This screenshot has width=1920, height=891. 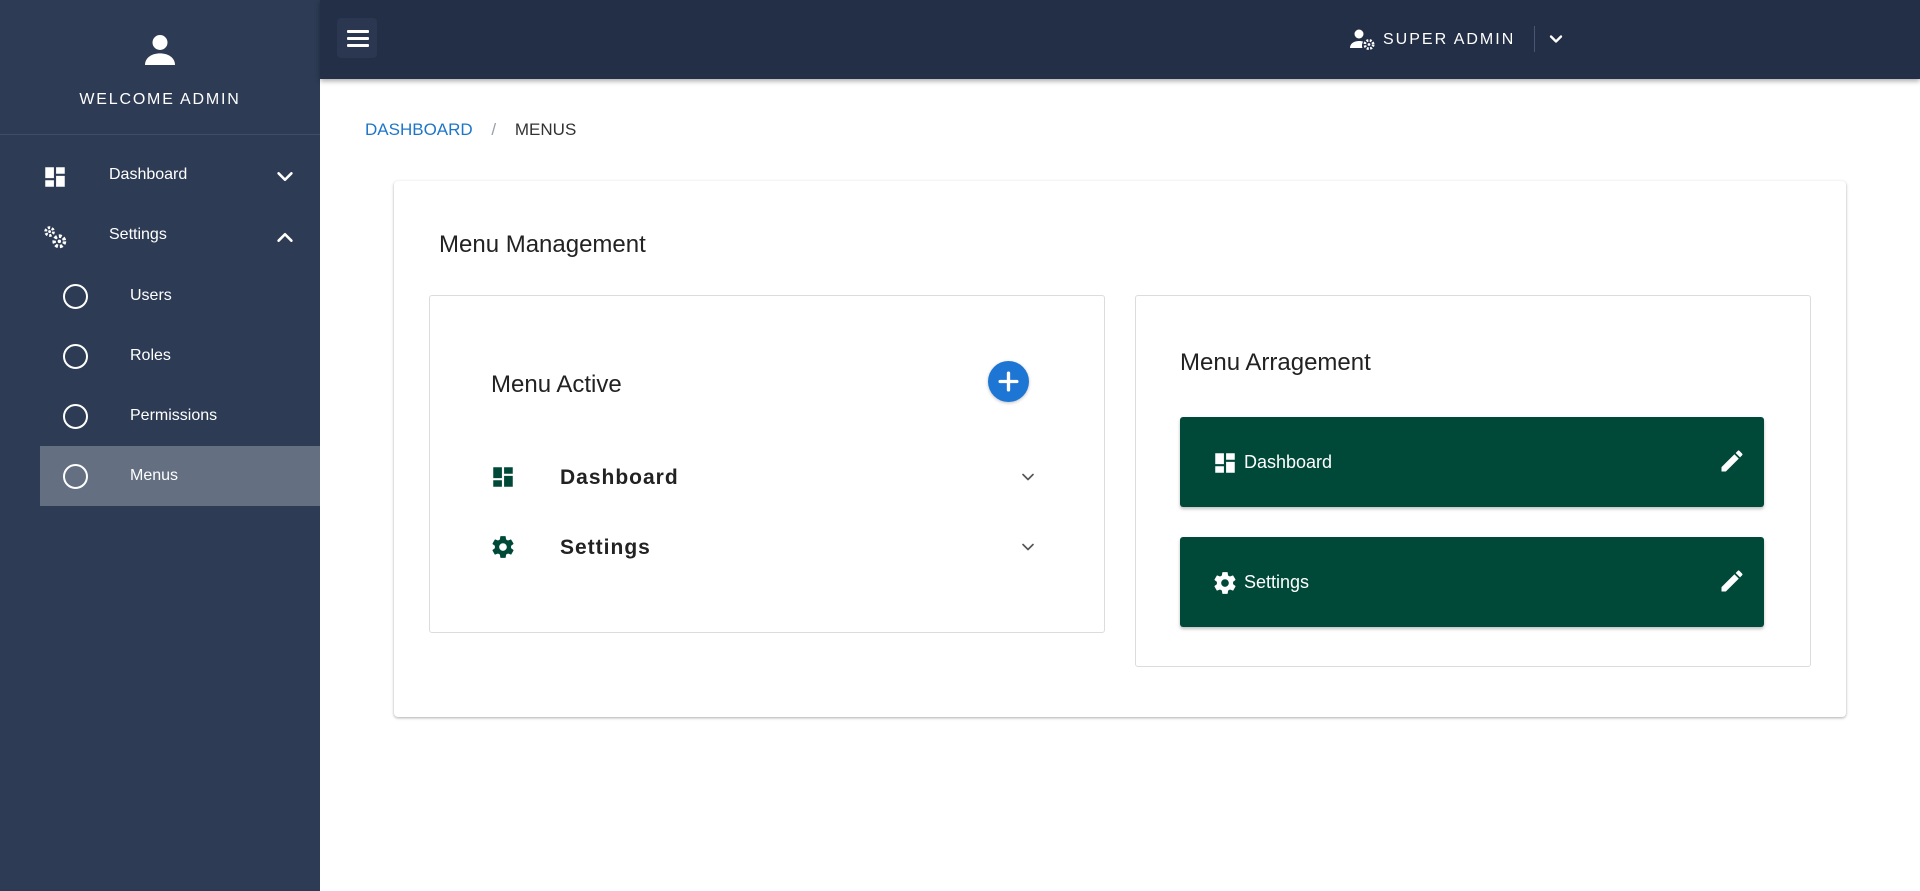 I want to click on sidebar-item-menus: Menus, so click(x=180, y=476).